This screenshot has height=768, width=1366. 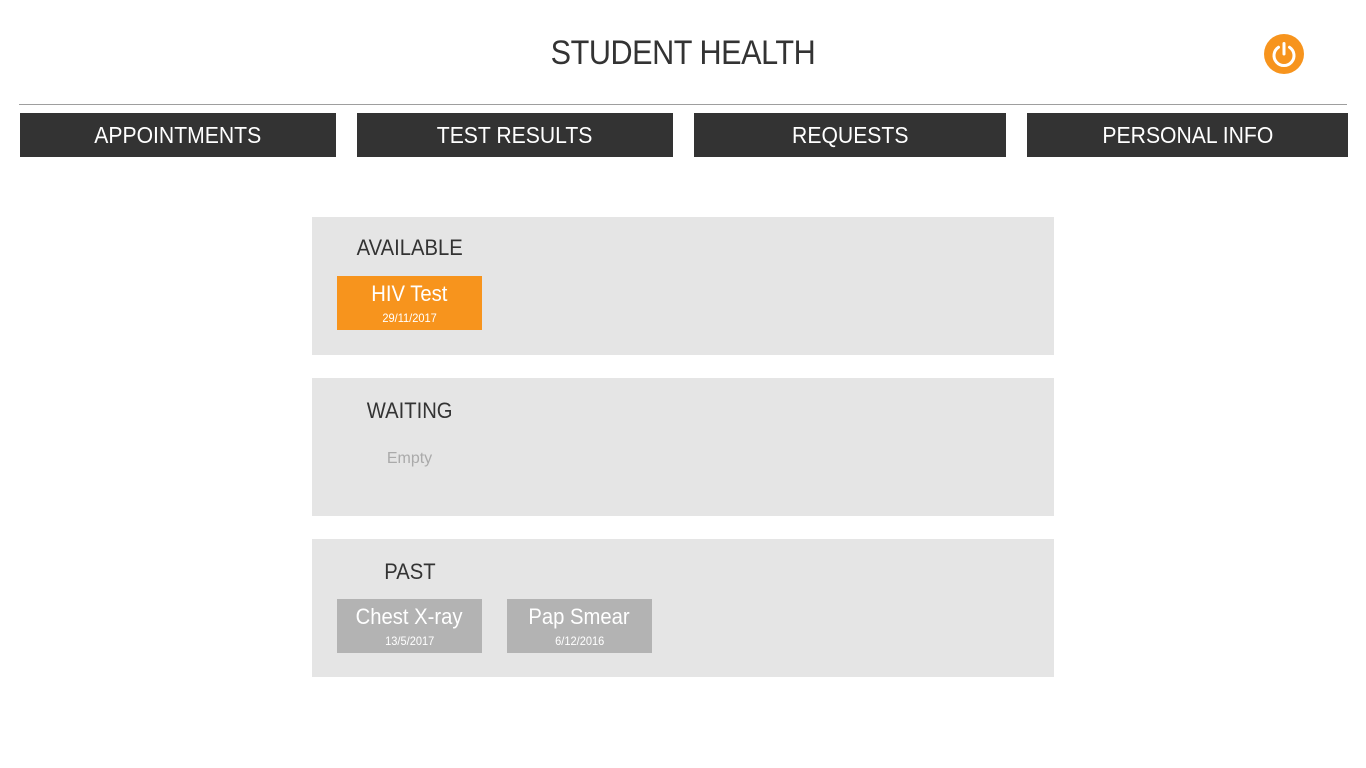 I want to click on app-title: STUDENT HEALTH, so click(x=683, y=53).